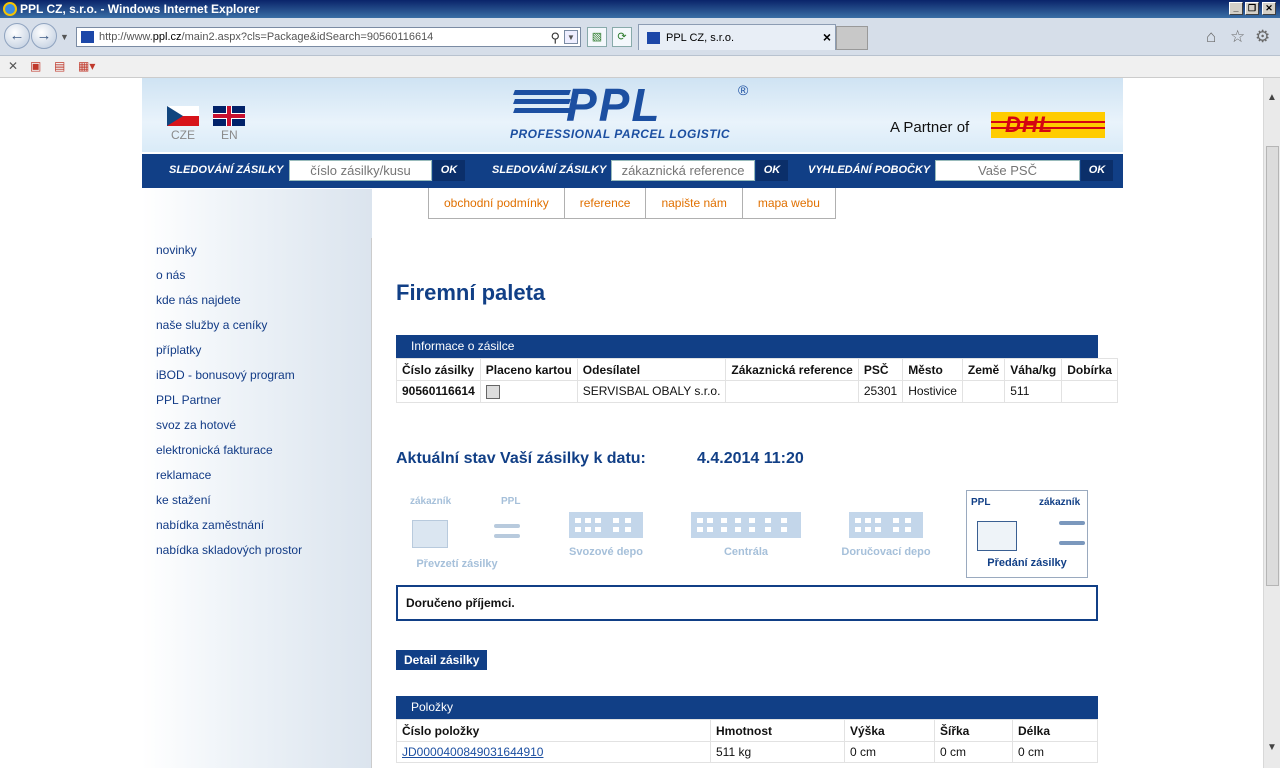 The height and width of the screenshot is (768, 1280). Describe the element at coordinates (606, 525) in the screenshot. I see `depot-building-icon` at that location.